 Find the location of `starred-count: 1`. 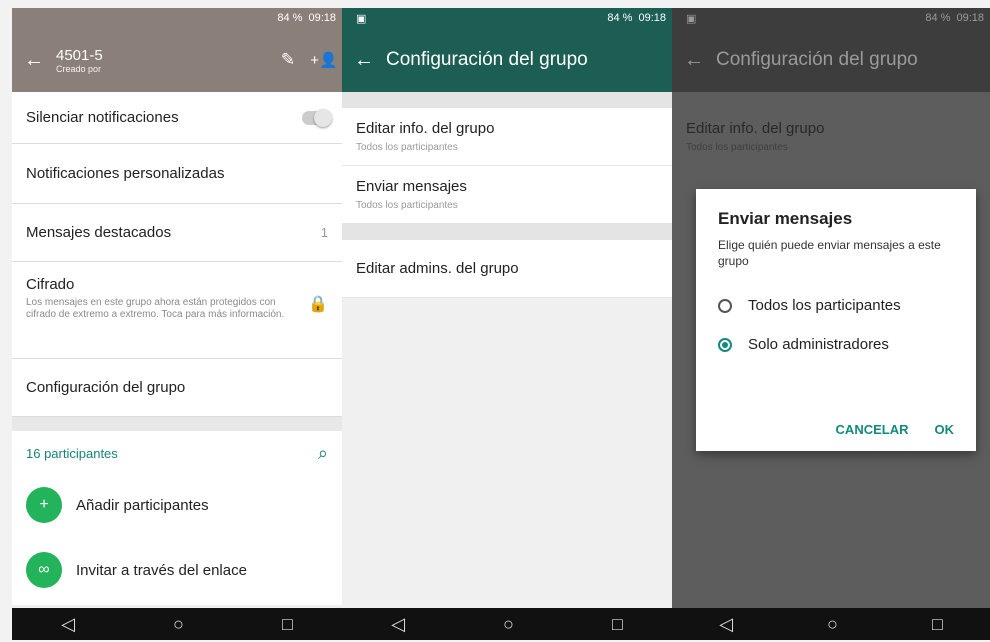

starred-count: 1 is located at coordinates (324, 232).